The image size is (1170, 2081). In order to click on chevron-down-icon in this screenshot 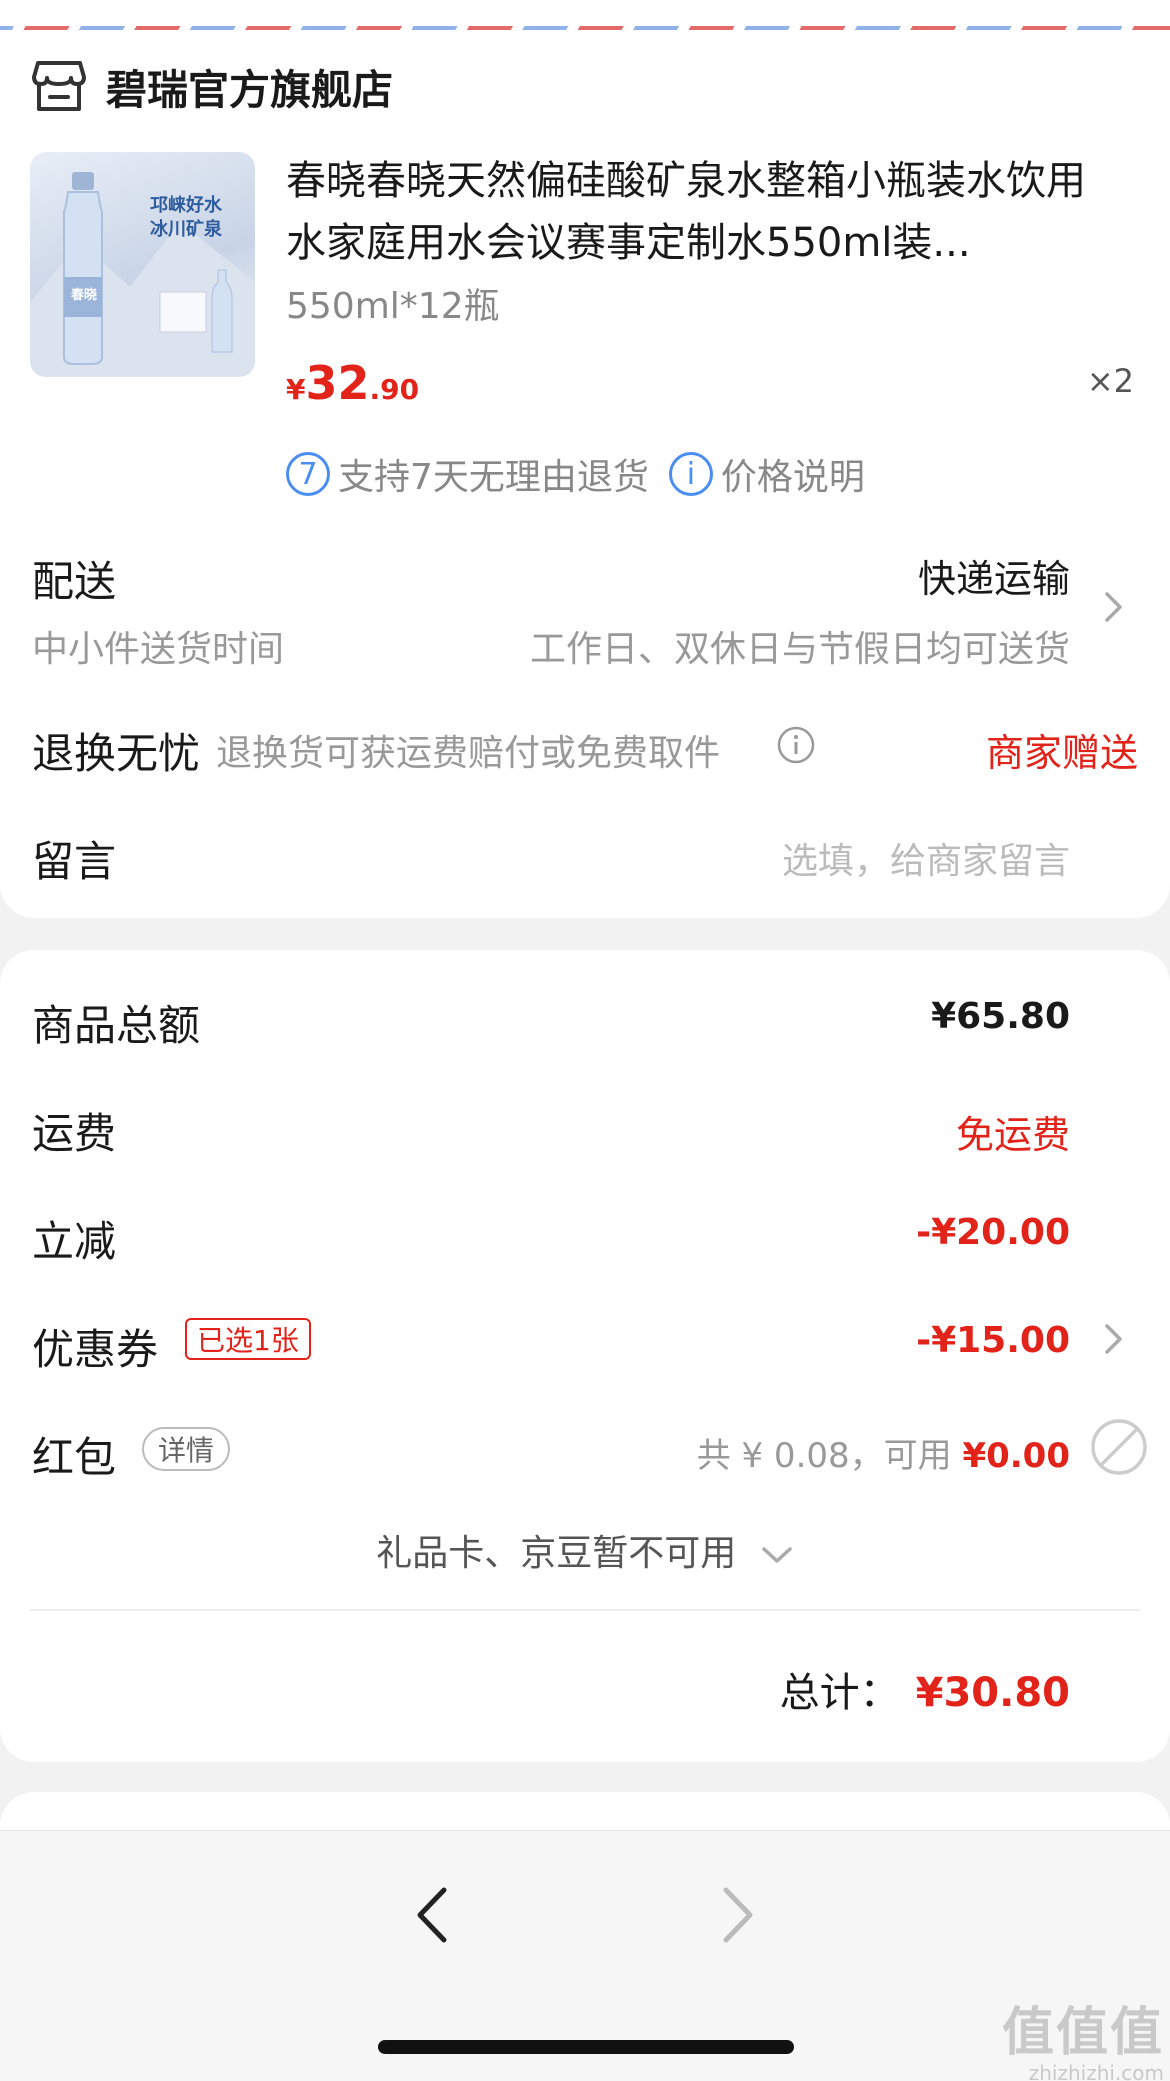, I will do `click(776, 1555)`.